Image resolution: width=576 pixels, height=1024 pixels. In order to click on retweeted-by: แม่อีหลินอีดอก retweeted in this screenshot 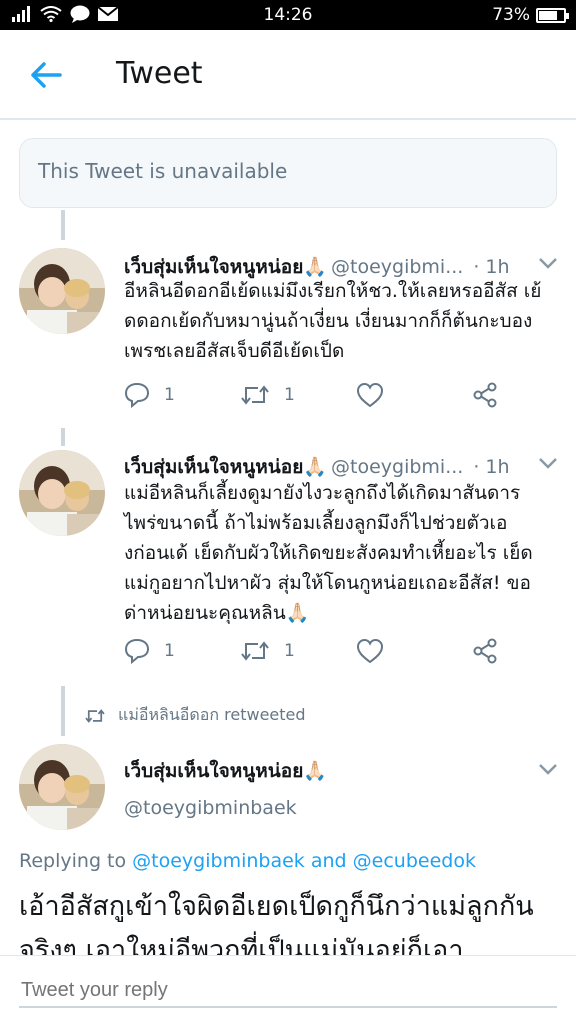, I will do `click(195, 715)`.